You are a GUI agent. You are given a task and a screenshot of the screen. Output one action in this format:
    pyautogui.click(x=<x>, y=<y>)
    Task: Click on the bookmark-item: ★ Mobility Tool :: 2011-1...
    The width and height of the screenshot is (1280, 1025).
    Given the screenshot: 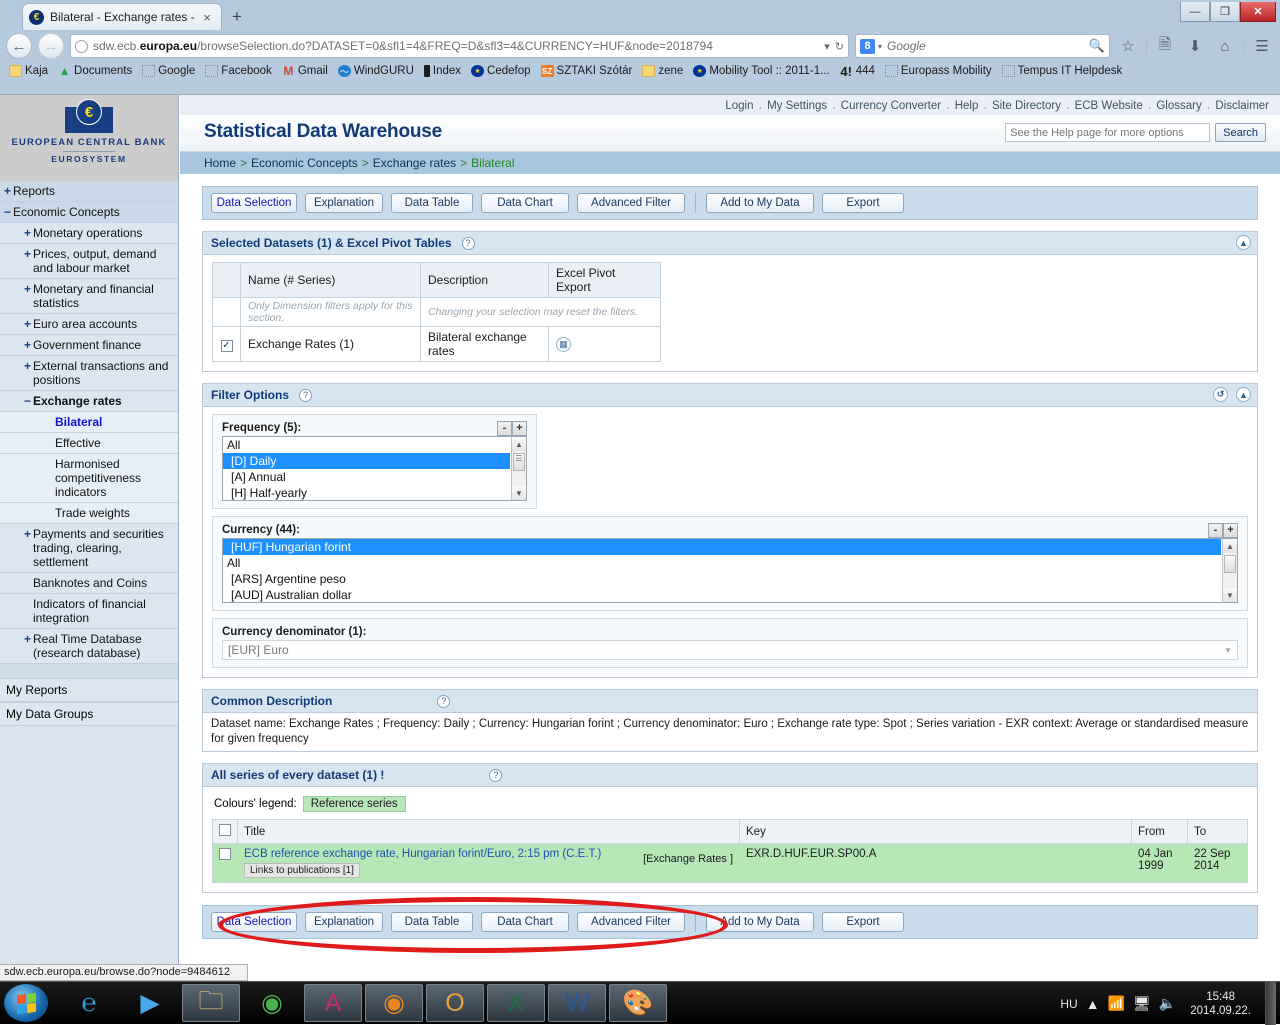 What is the action you would take?
    pyautogui.click(x=761, y=71)
    